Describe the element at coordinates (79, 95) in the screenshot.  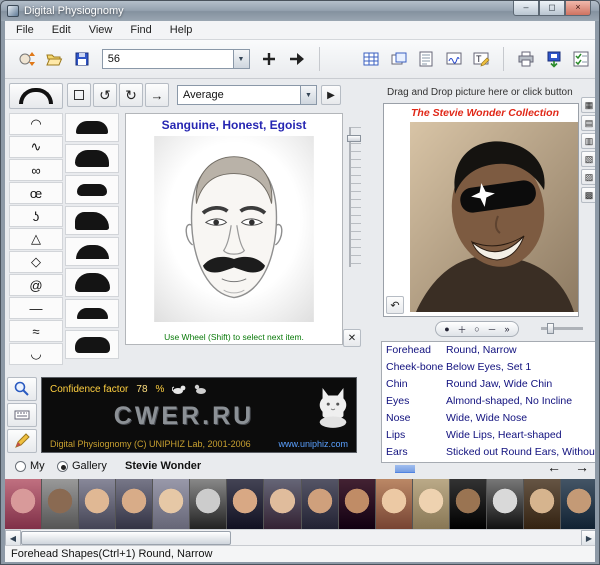
I see `frame-tool-button` at that location.